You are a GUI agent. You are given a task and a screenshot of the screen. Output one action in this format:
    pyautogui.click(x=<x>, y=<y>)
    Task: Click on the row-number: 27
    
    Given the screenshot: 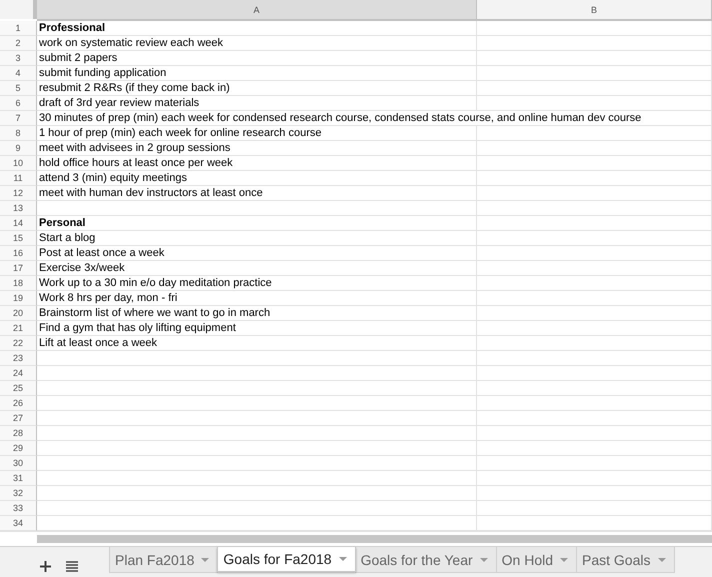 What is the action you would take?
    pyautogui.click(x=18, y=418)
    